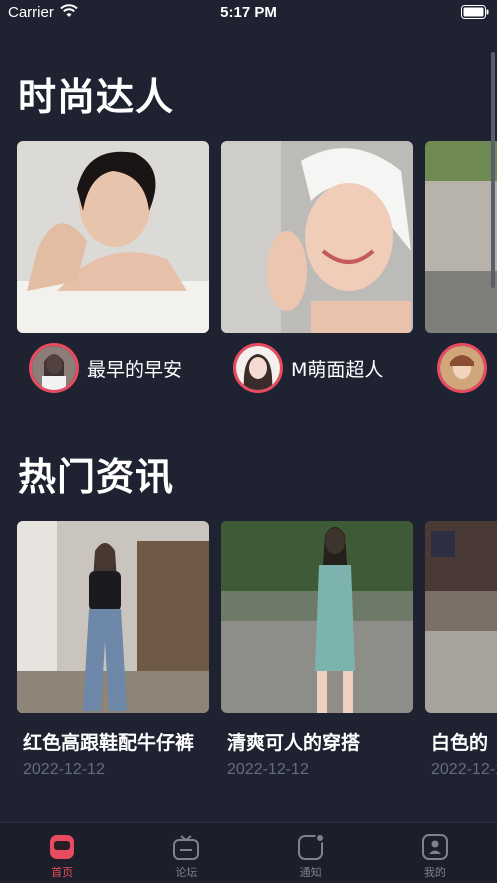  What do you see at coordinates (434, 872) in the screenshot?
I see `tab-label: 我的` at bounding box center [434, 872].